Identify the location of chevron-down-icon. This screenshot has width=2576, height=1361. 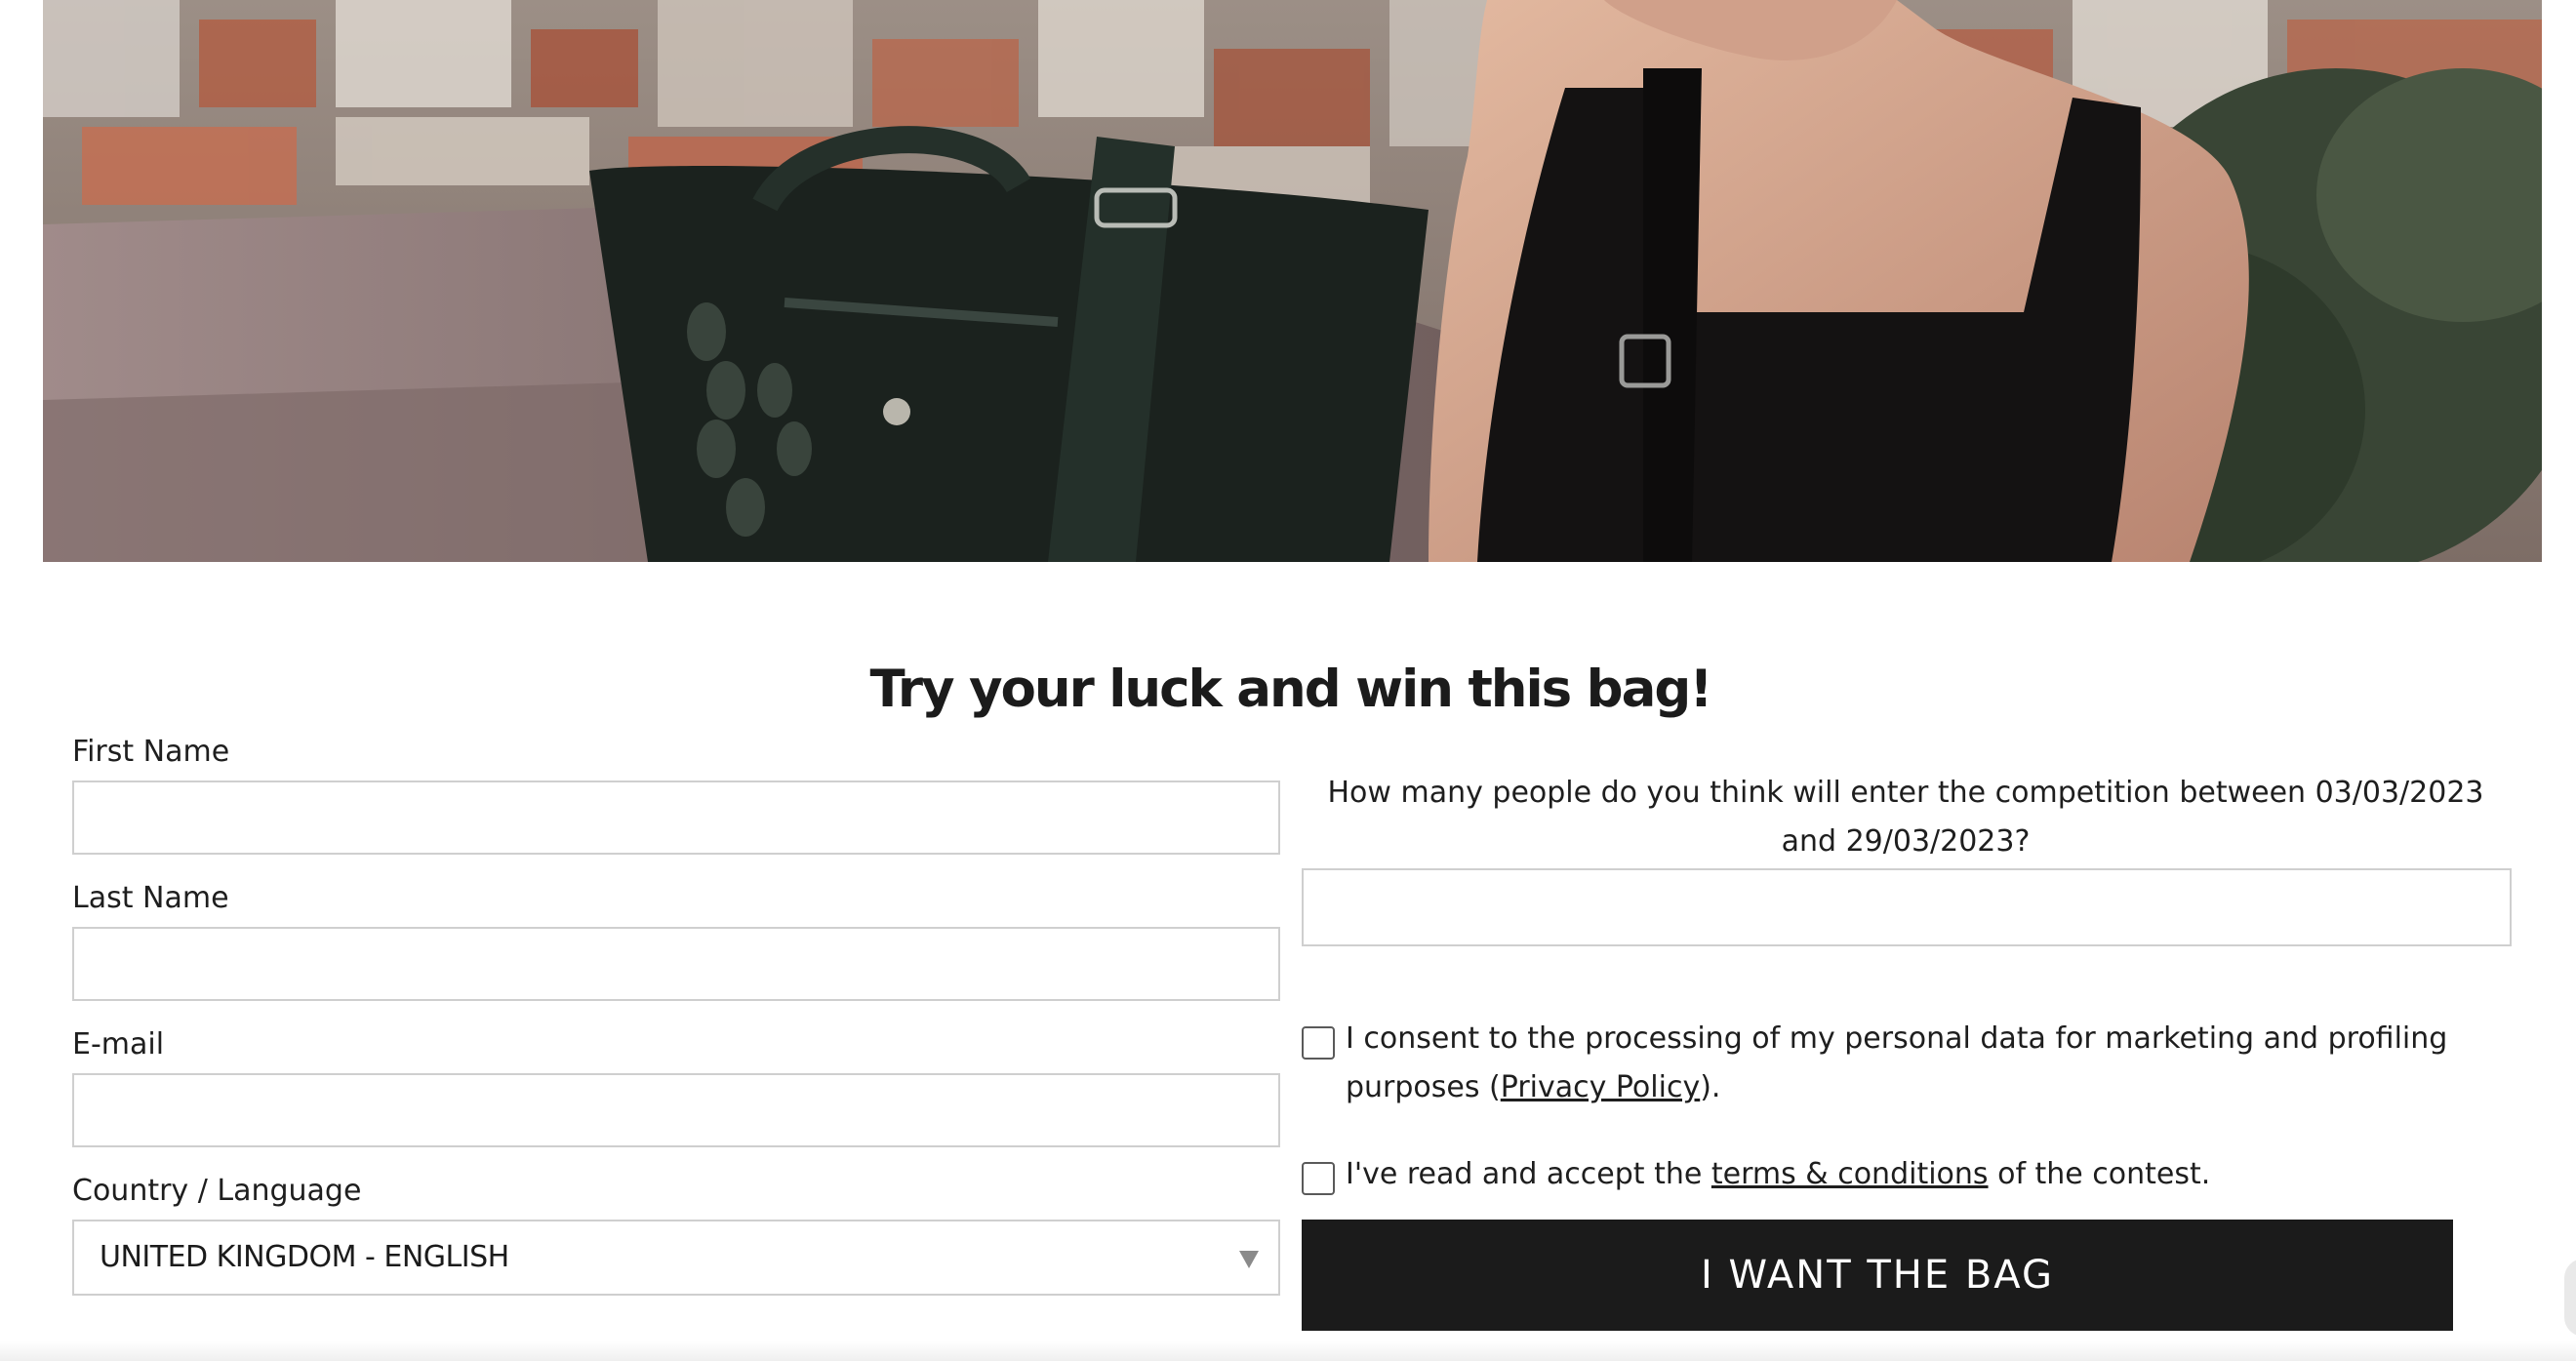
(1249, 1259).